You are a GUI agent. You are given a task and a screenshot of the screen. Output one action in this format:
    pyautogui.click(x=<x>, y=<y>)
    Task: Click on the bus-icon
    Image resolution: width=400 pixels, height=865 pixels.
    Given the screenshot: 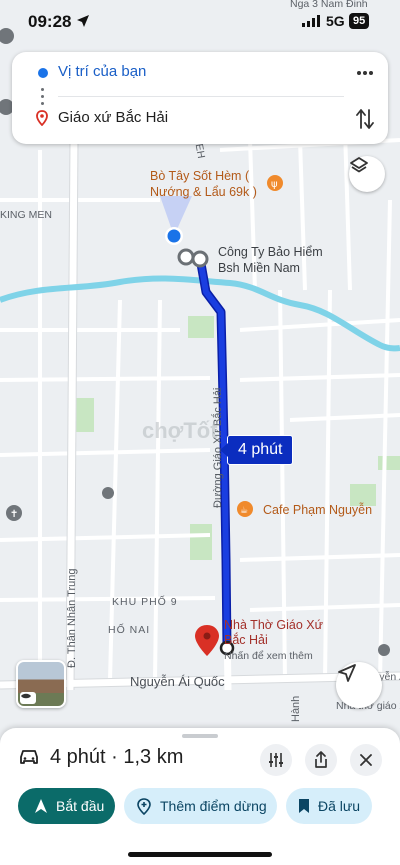 What is the action you would take?
    pyautogui.click(x=108, y=493)
    